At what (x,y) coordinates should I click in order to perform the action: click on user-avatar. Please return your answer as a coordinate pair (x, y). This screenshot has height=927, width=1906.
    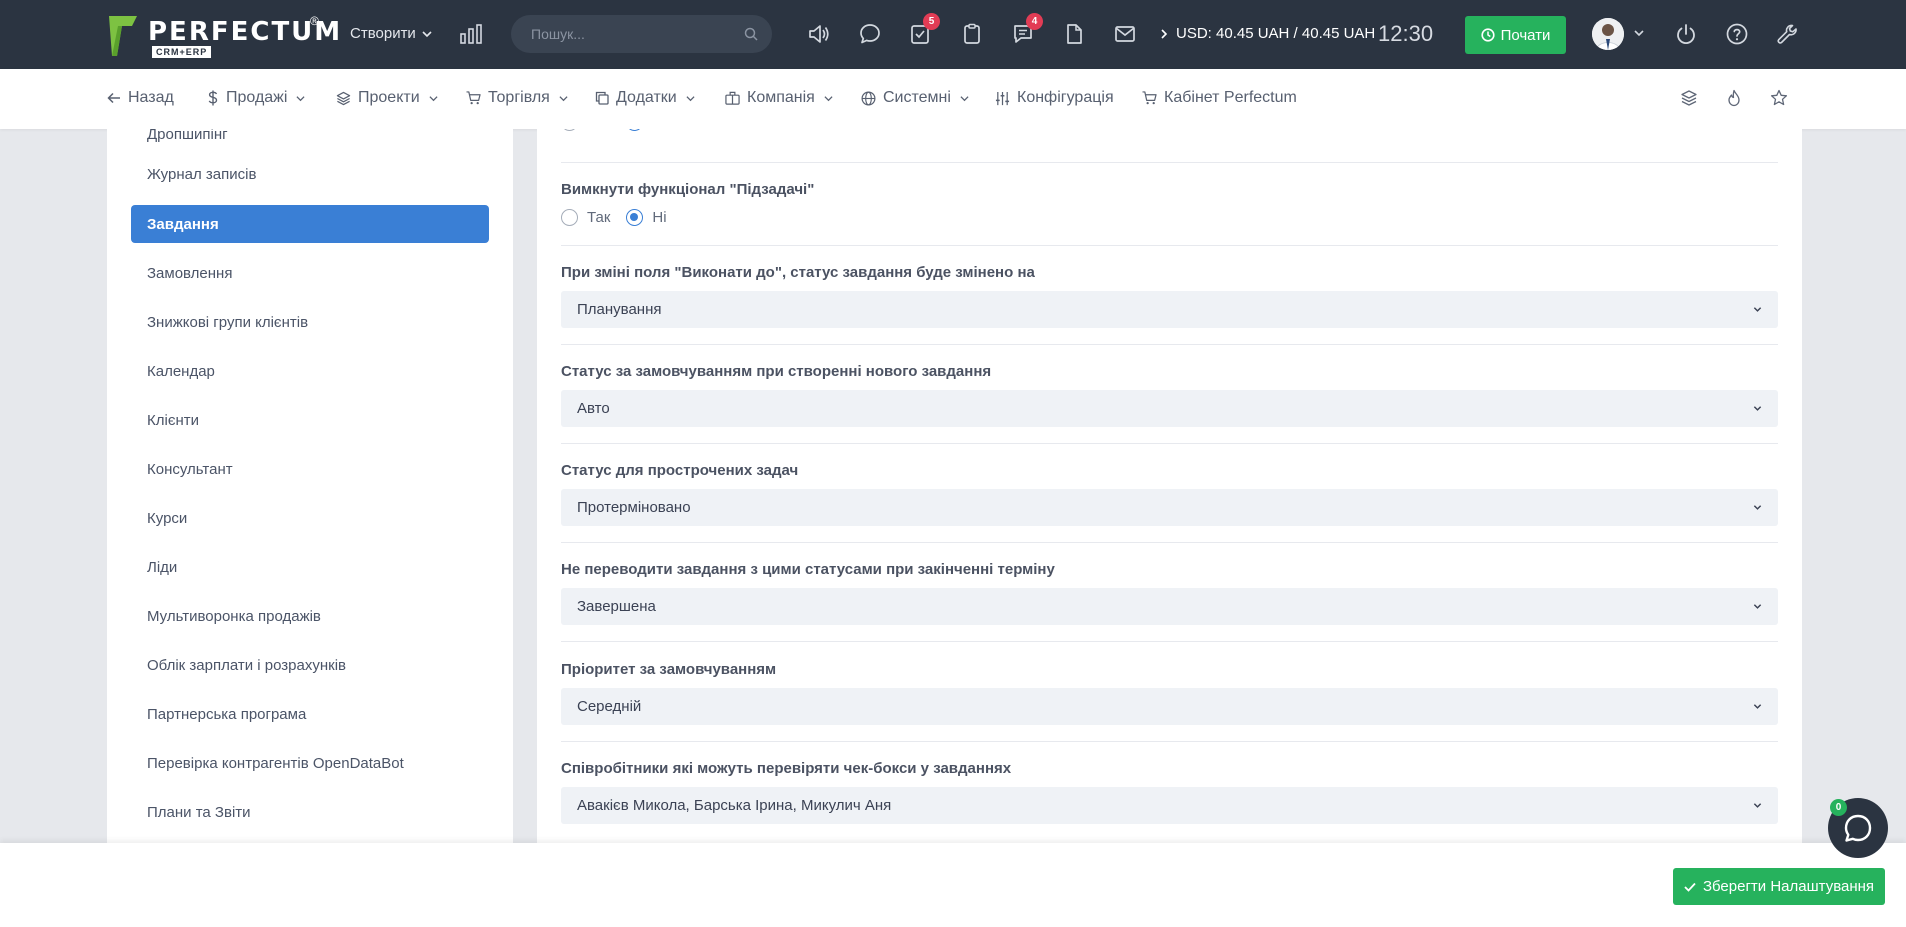
    Looking at the image, I should click on (1608, 34).